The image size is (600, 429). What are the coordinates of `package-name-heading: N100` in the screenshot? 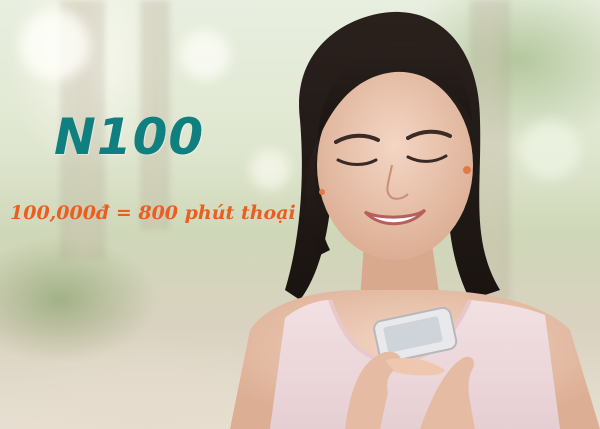 It's located at (129, 137).